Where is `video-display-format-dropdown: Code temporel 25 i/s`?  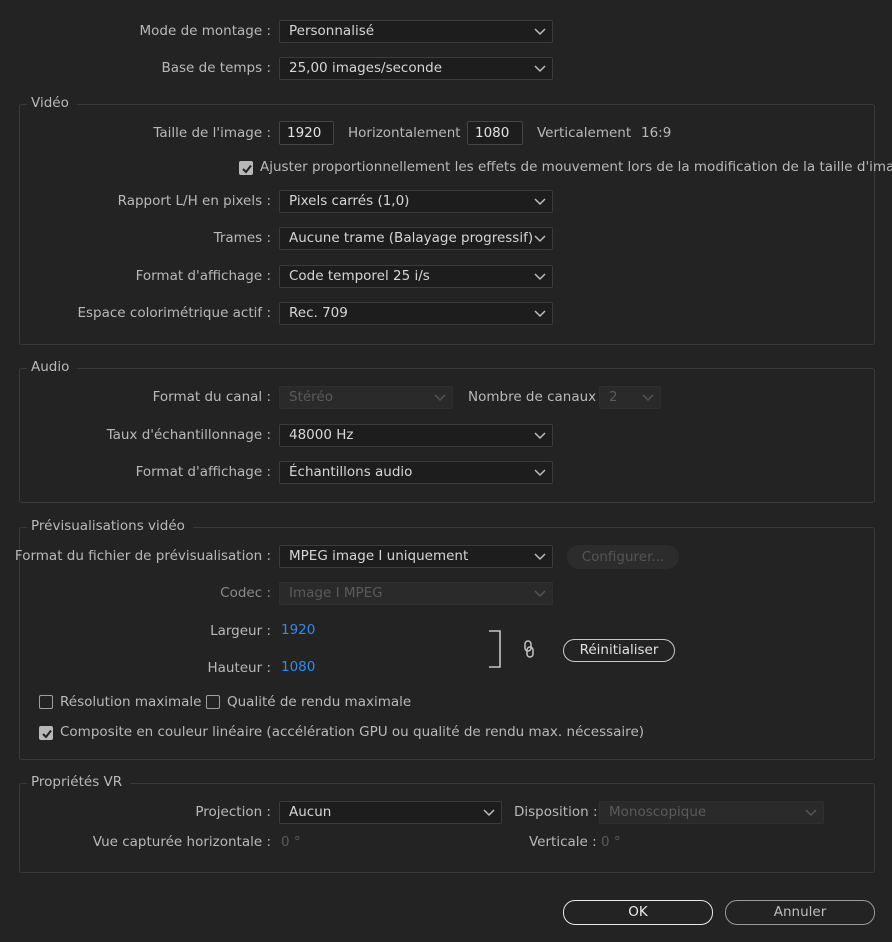
video-display-format-dropdown: Code temporel 25 i/s is located at coordinates (416, 276).